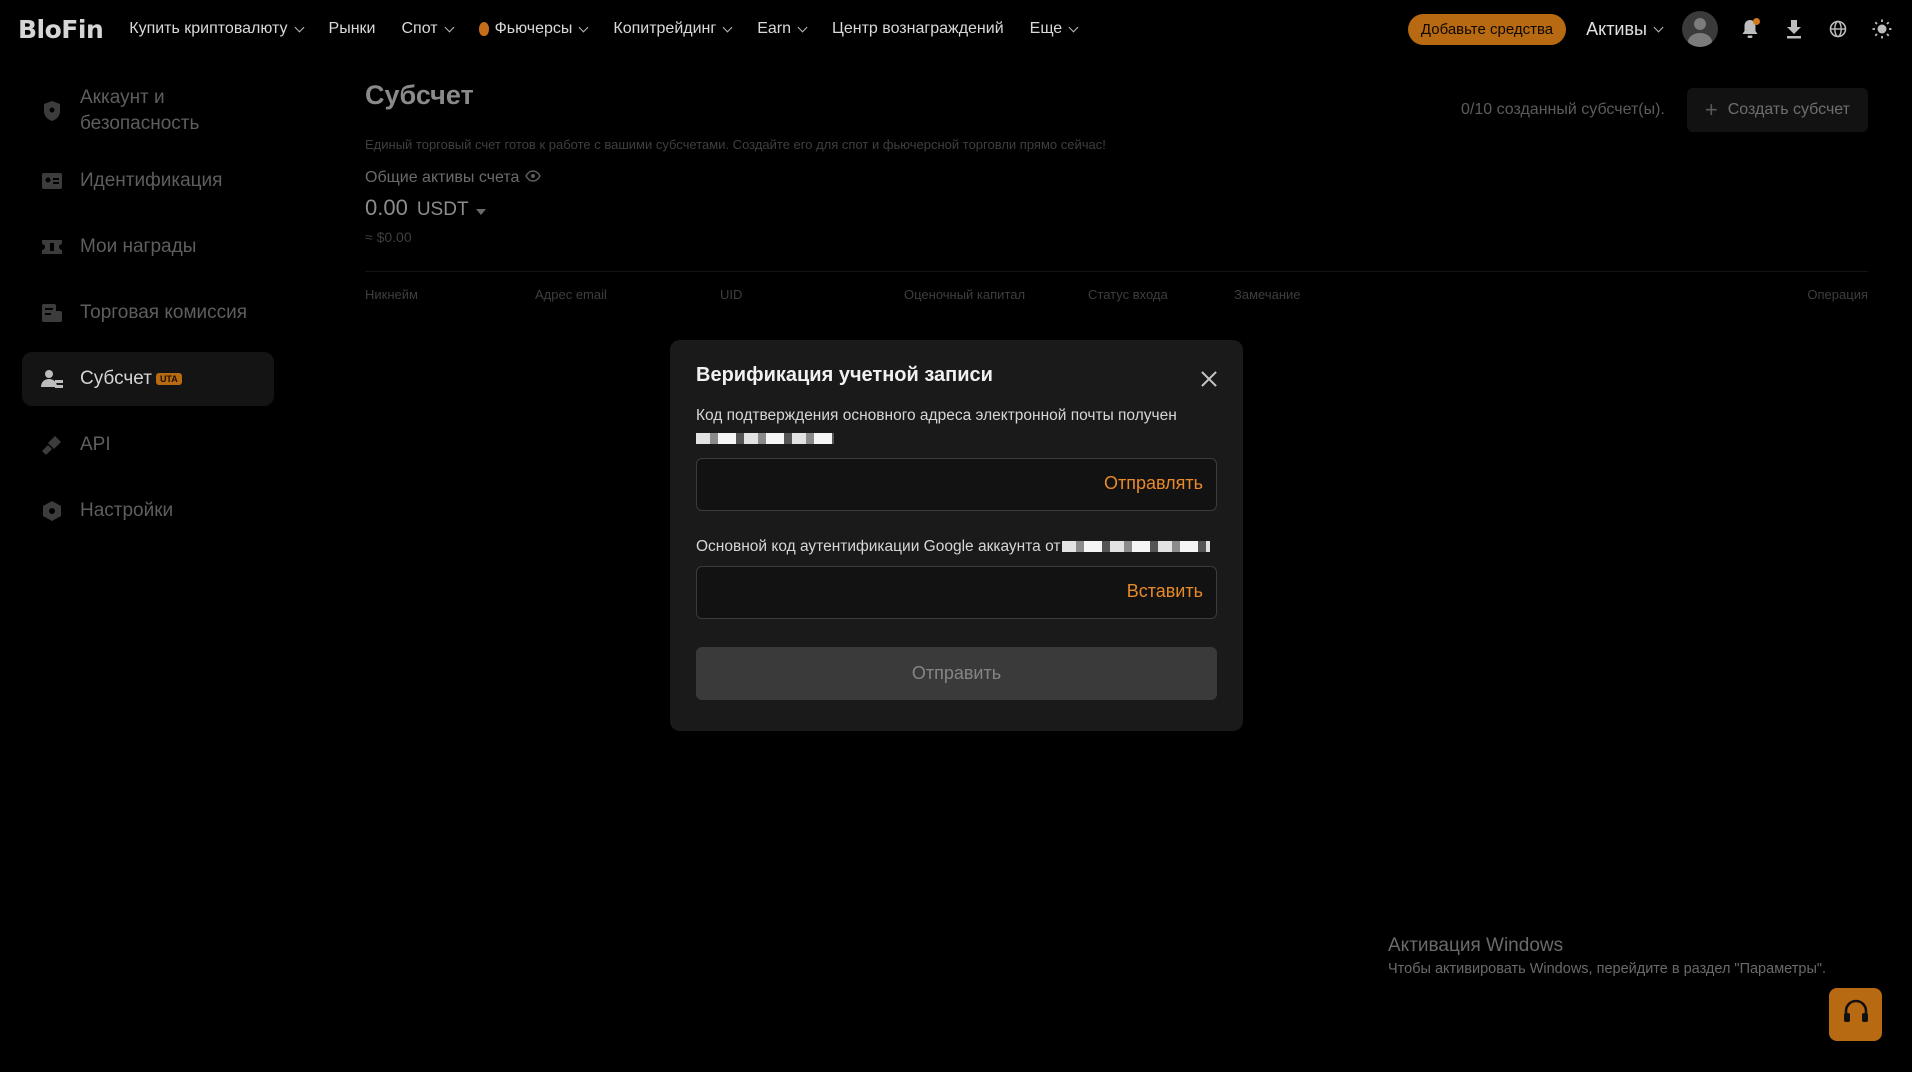 This screenshot has height=1072, width=1912. What do you see at coordinates (52, 181) in the screenshot?
I see `id-card-icon` at bounding box center [52, 181].